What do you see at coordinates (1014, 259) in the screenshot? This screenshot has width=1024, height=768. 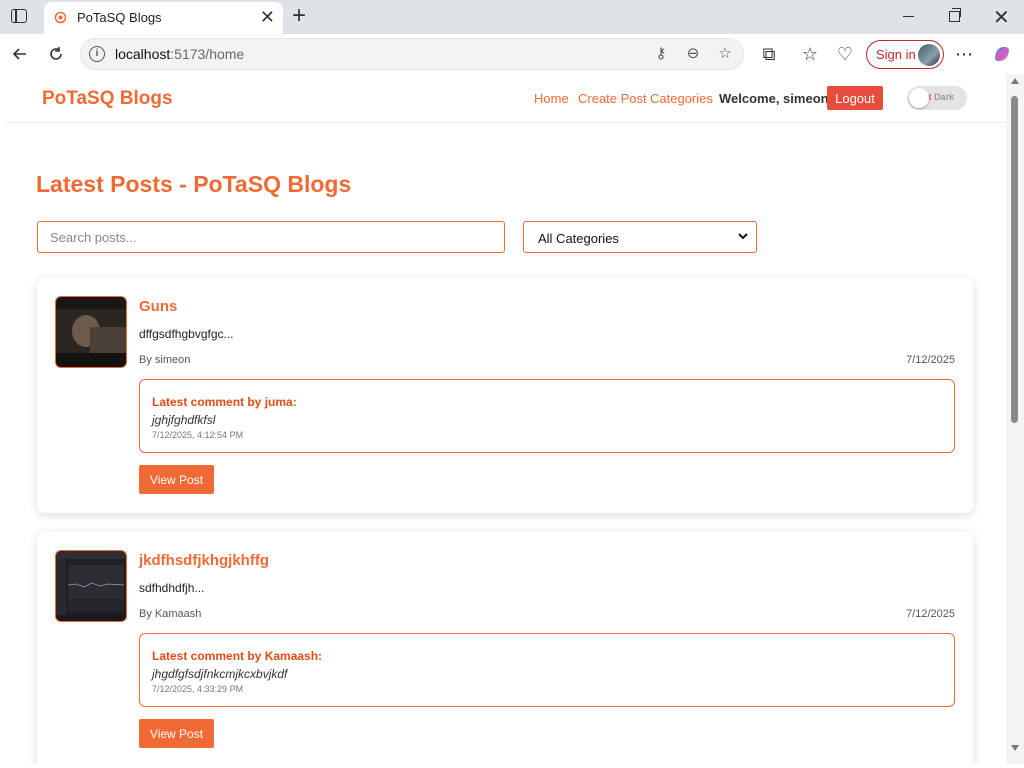 I see `scroll-thumb` at bounding box center [1014, 259].